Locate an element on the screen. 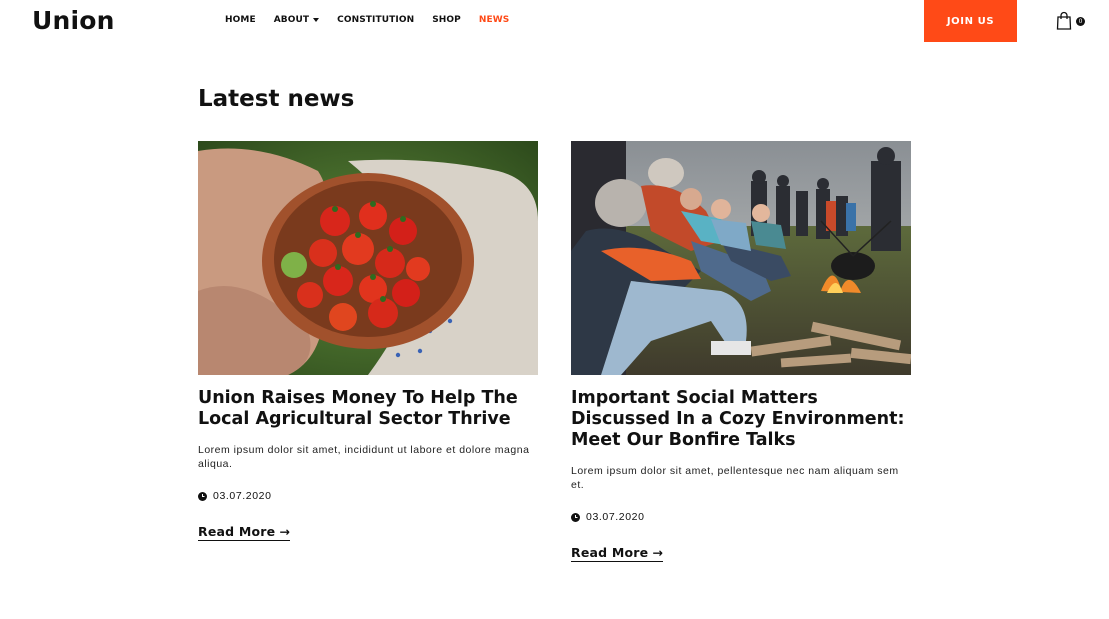  nav-home-label: HOME is located at coordinates (240, 20).